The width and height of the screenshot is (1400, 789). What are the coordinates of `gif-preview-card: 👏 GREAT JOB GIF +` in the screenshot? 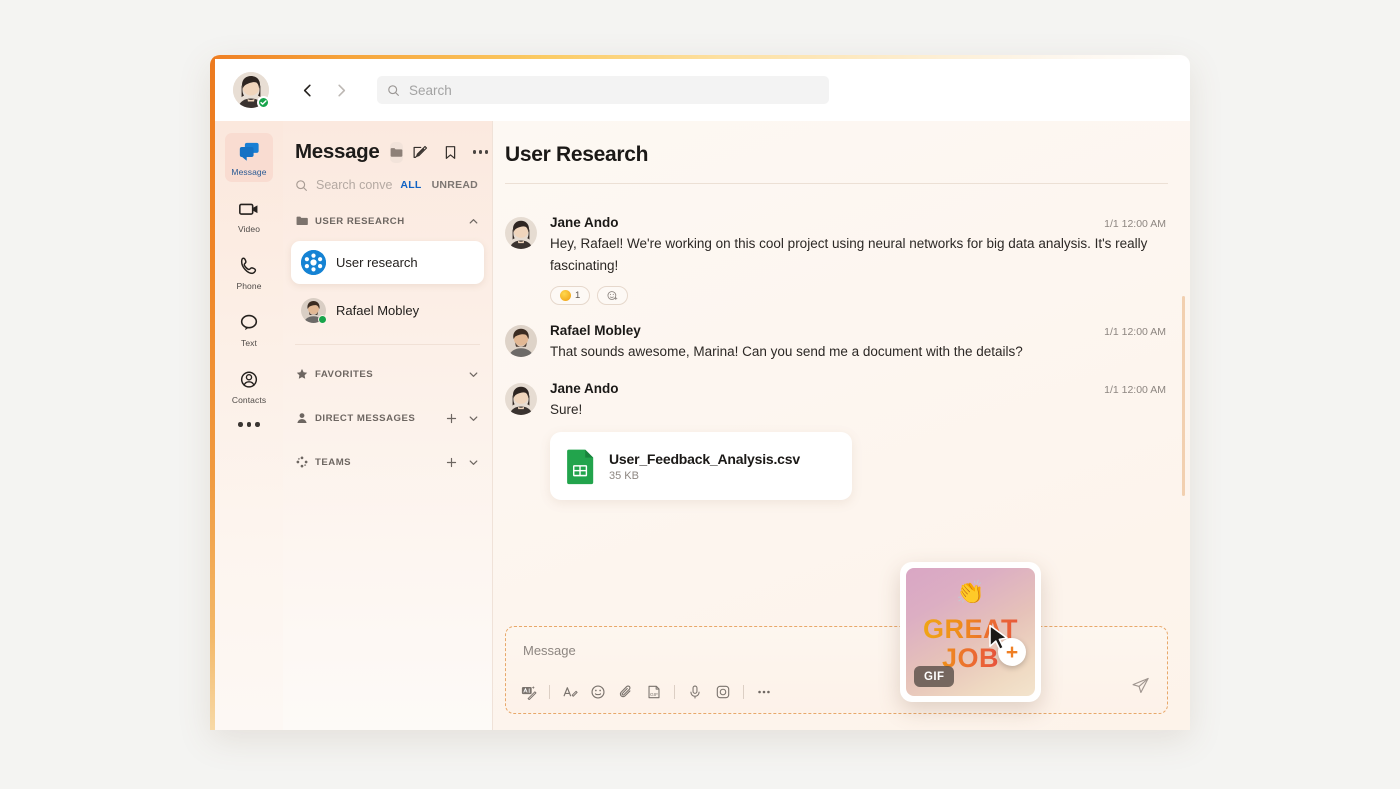 It's located at (970, 632).